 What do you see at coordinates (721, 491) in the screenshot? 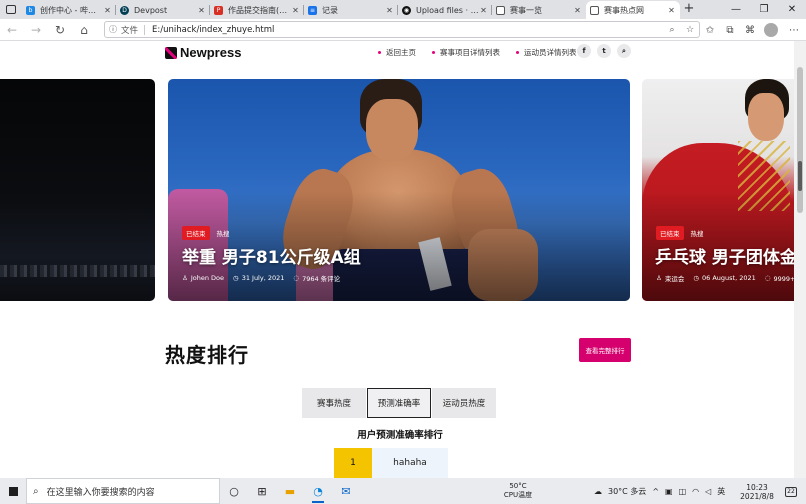
I see `ime-indicator: 英` at bounding box center [721, 491].